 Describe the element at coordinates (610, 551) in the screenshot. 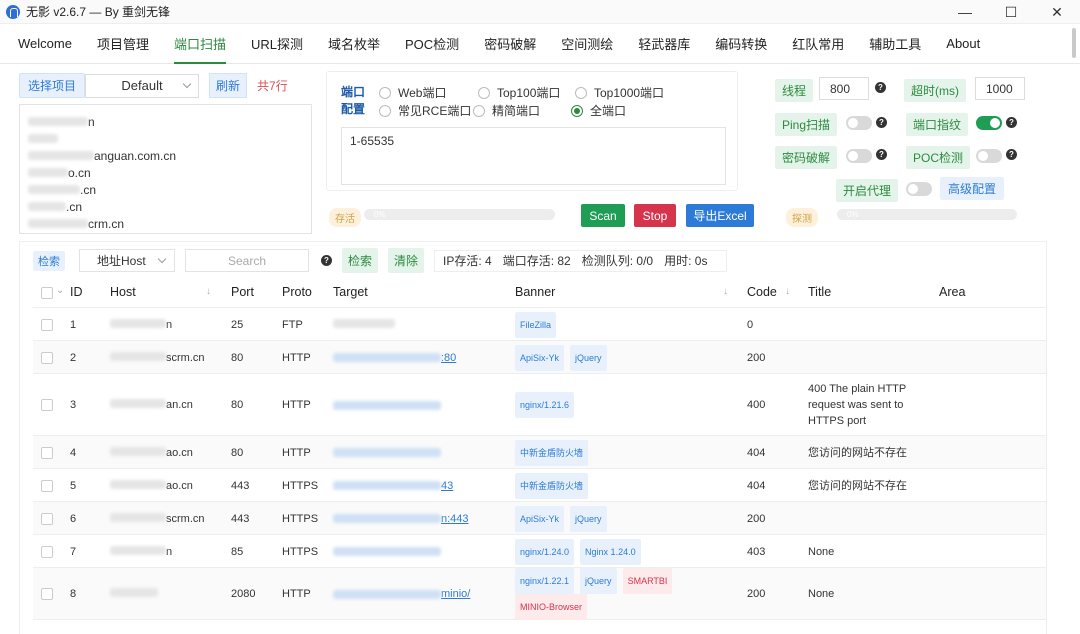

I see `banner-cell: nginx/1.24.0 Nginx 1.24.0` at that location.